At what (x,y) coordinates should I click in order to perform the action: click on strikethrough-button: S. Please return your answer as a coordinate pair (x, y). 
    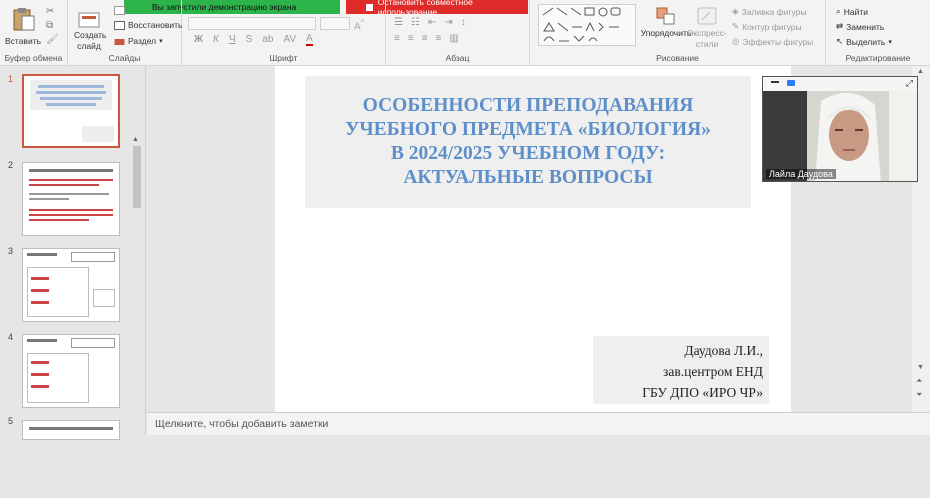
    Looking at the image, I should click on (249, 39).